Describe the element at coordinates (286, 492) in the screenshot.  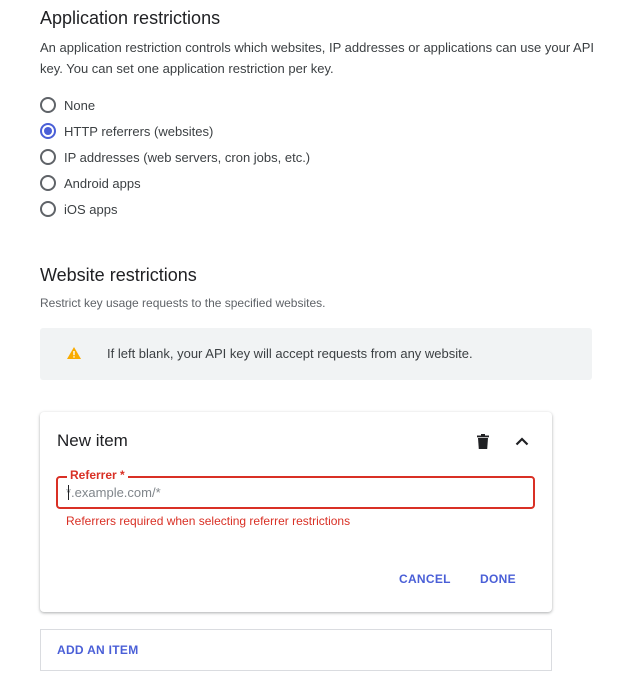
I see `referrer-input` at that location.